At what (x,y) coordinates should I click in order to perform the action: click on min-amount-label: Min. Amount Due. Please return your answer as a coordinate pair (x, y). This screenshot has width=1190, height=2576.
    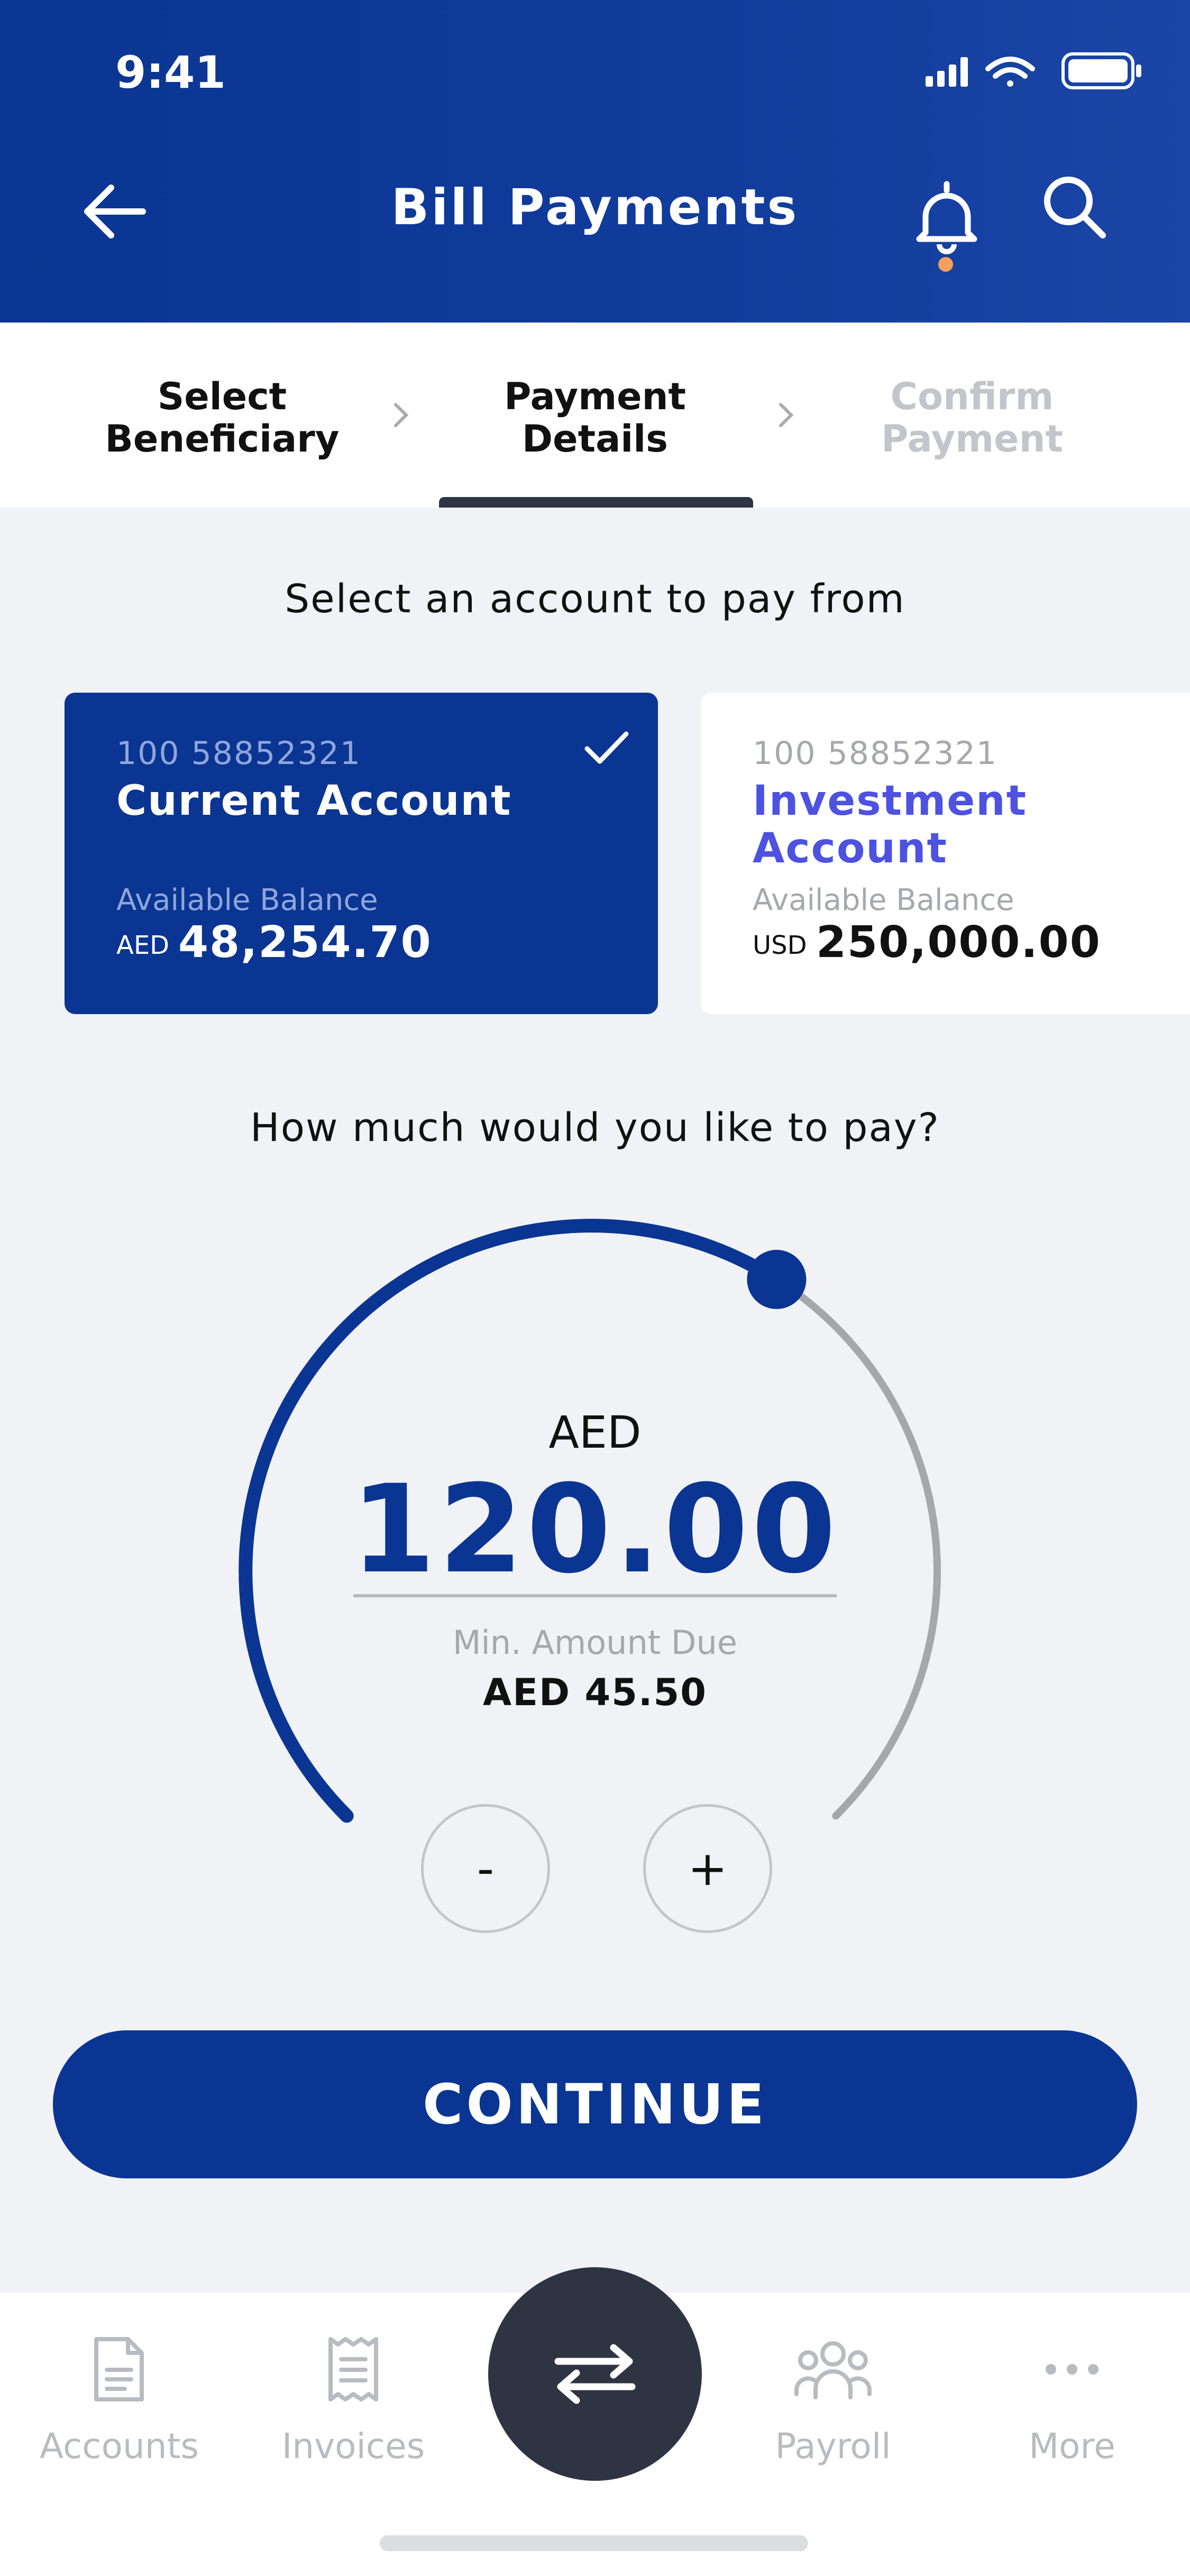
    Looking at the image, I should click on (595, 1643).